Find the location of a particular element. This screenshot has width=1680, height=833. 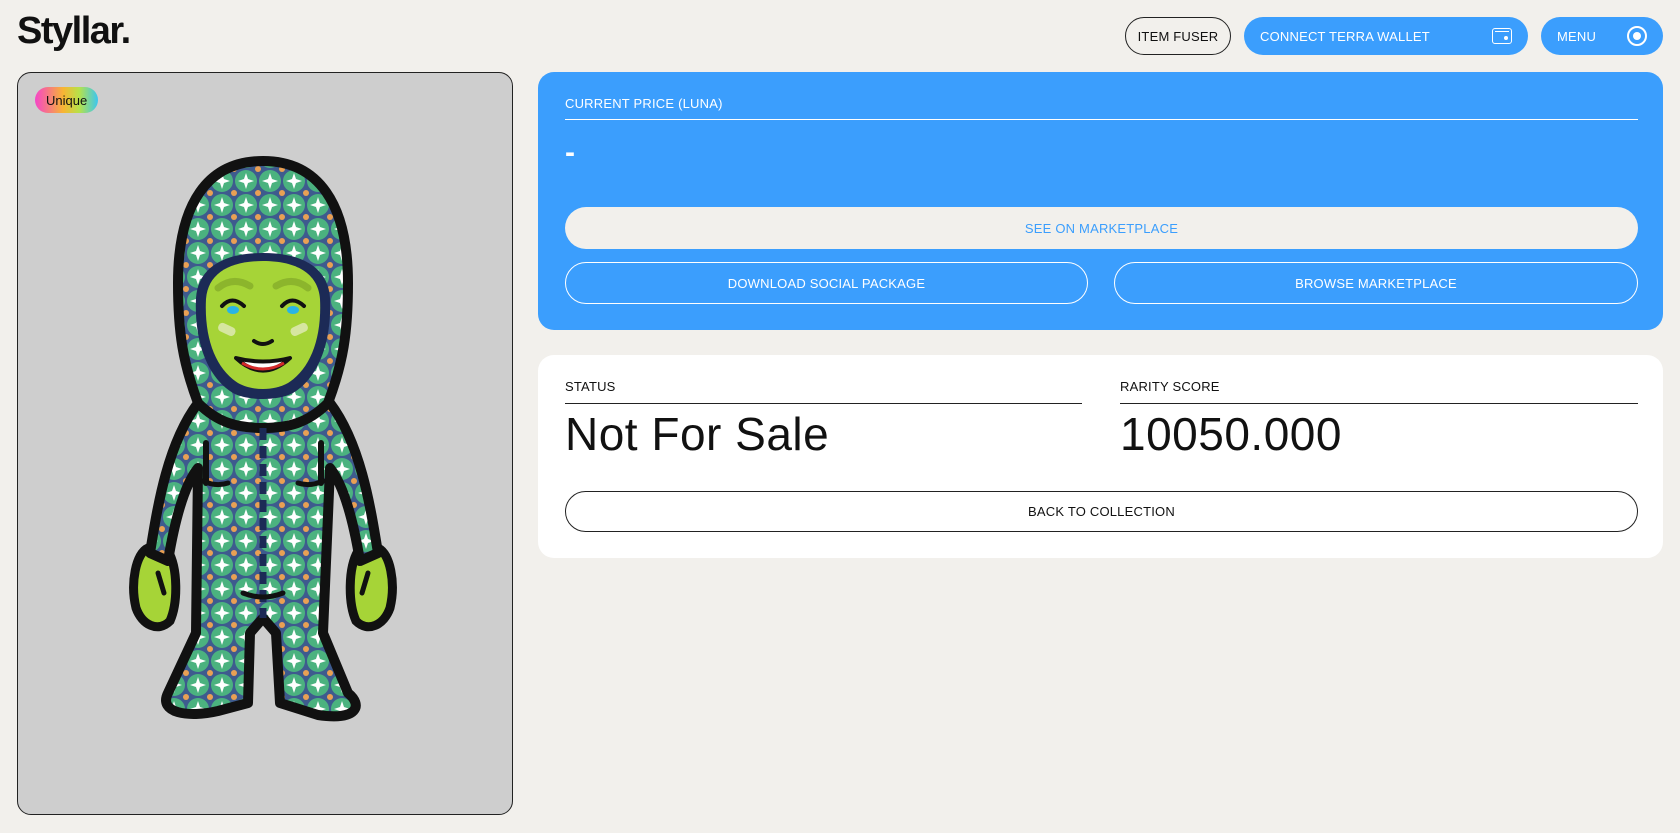

menu-toggle-icon is located at coordinates (1637, 36).